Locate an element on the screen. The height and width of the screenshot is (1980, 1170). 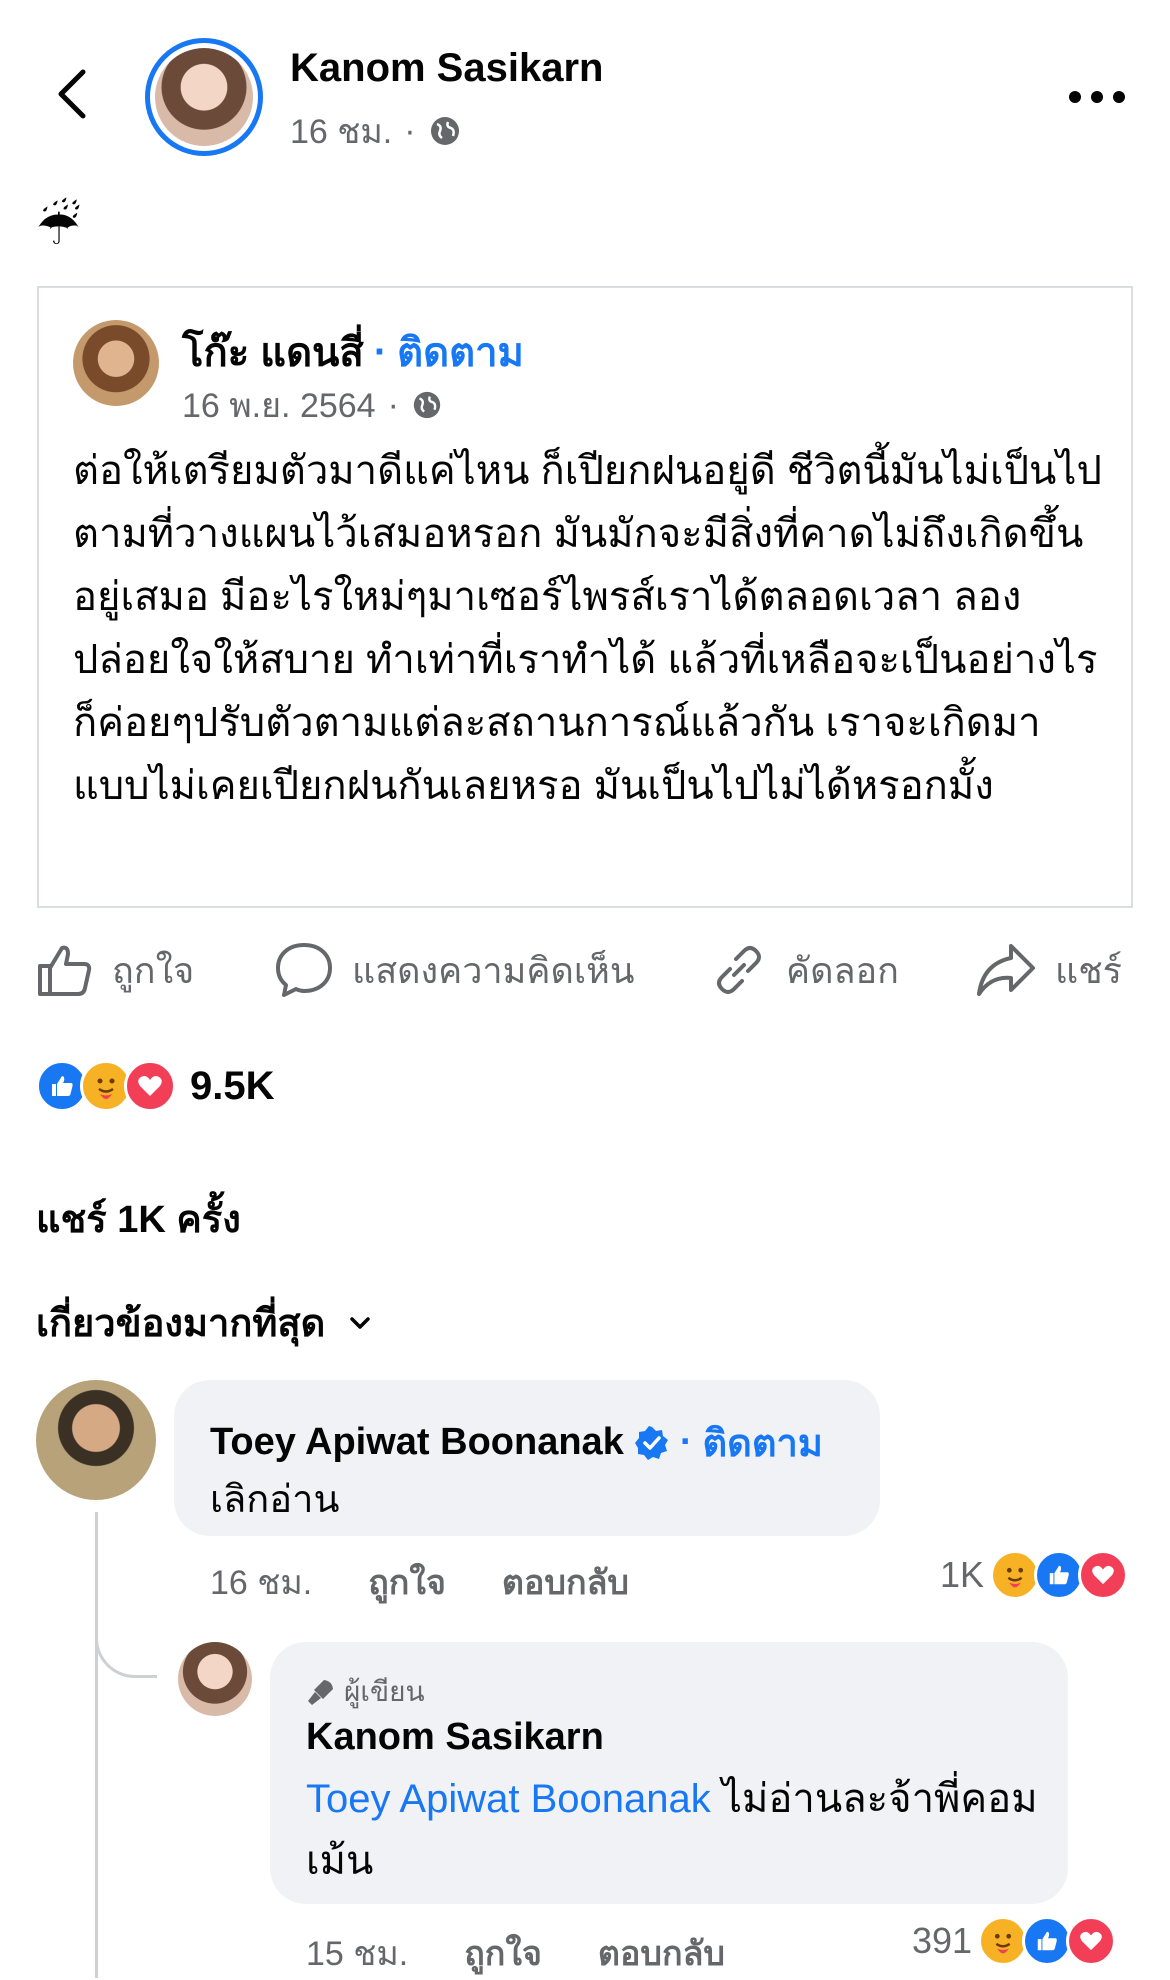
more-dots-icon is located at coordinates (1097, 97).